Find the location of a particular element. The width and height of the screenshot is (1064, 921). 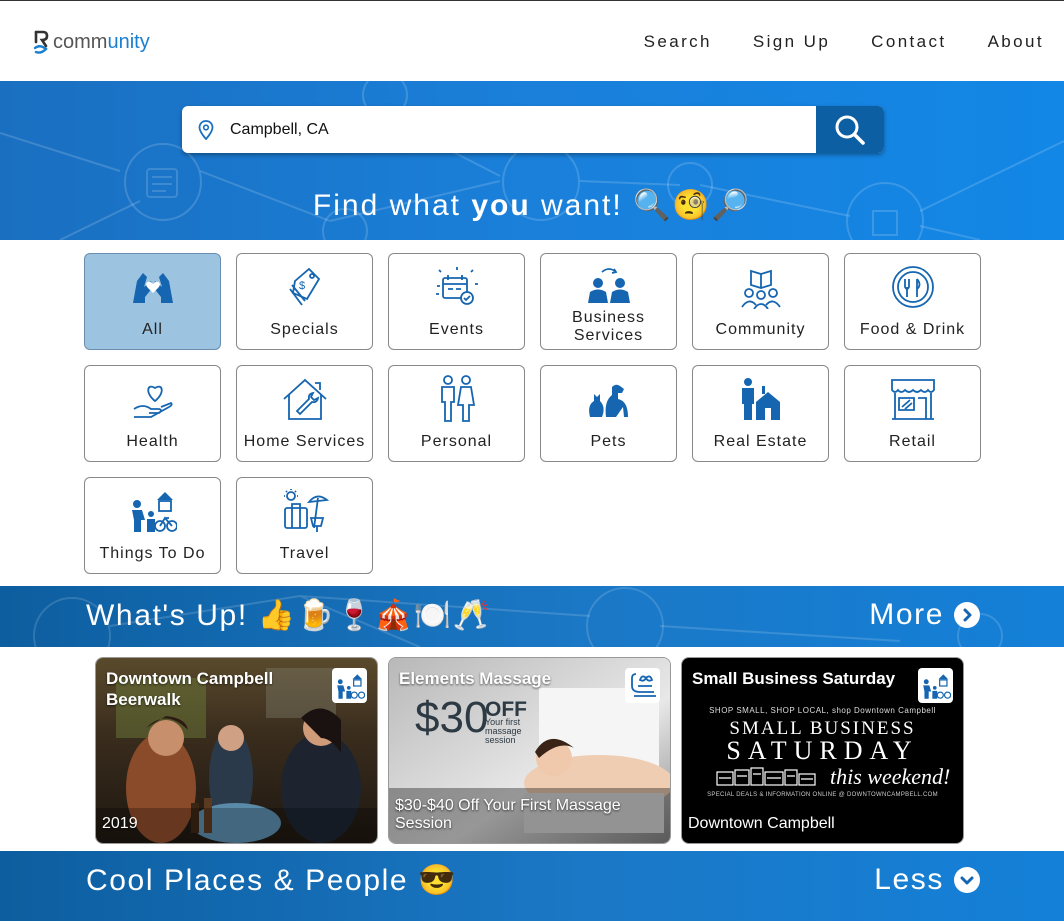

category-label: Business Services is located at coordinates (608, 326).